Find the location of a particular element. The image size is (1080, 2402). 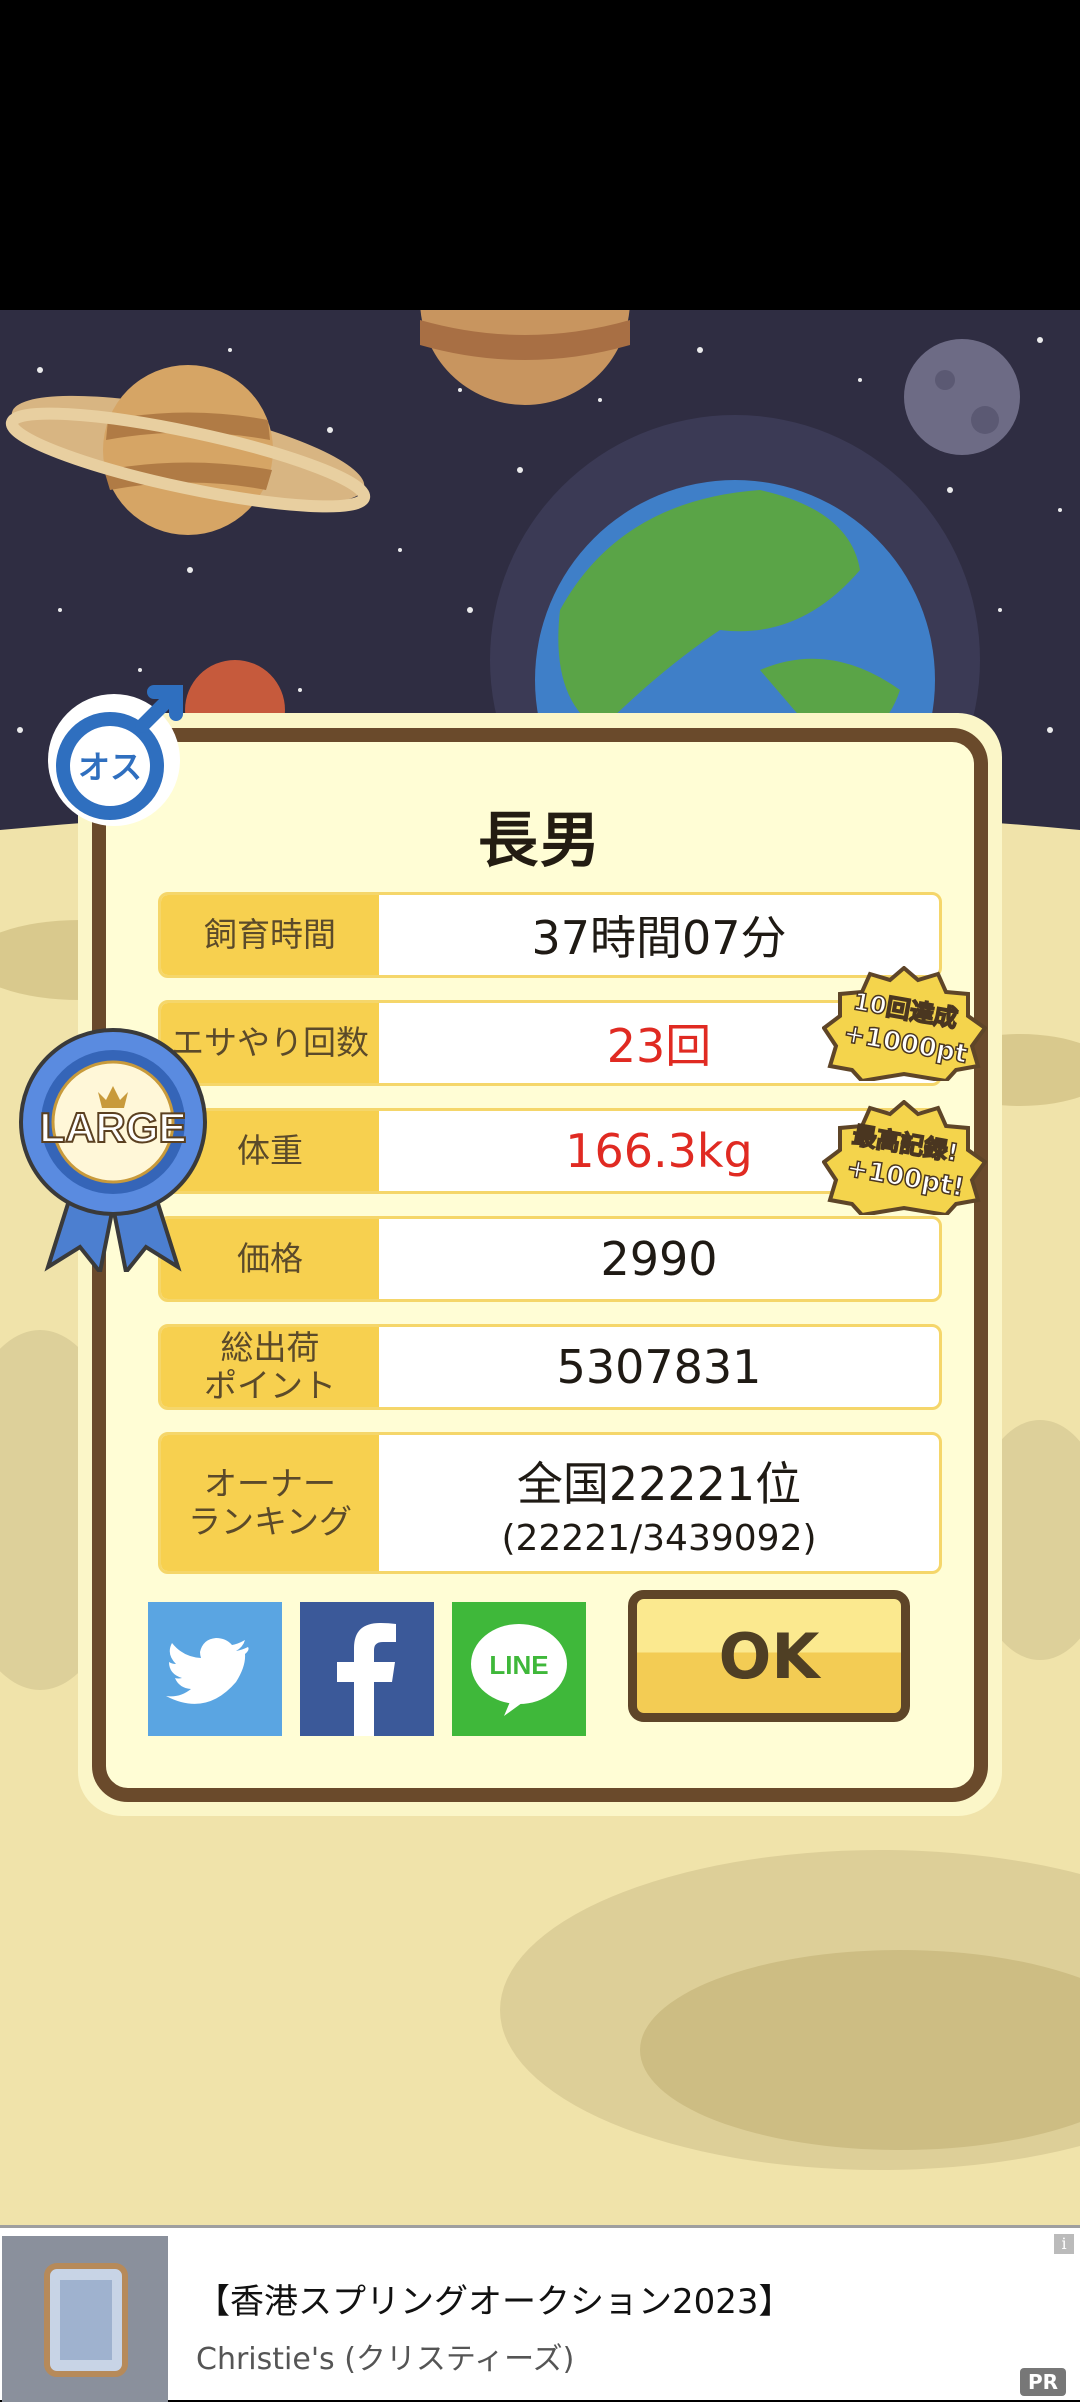

row-label: 飼育時間 is located at coordinates (270, 935).